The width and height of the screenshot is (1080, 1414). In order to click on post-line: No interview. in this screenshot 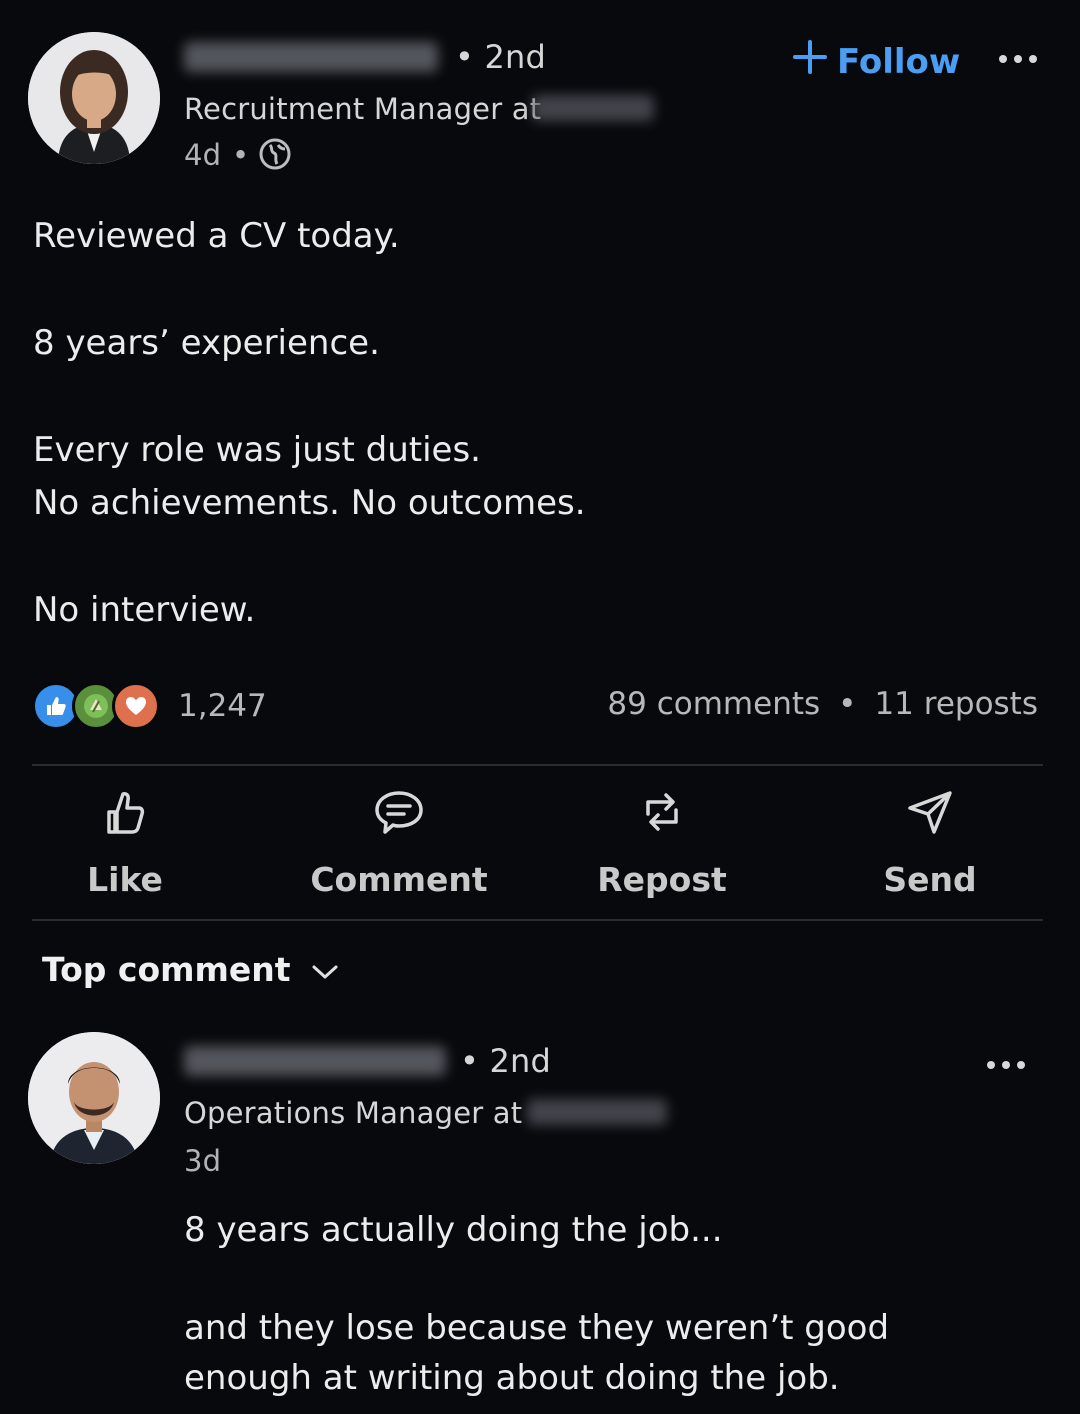, I will do `click(144, 610)`.